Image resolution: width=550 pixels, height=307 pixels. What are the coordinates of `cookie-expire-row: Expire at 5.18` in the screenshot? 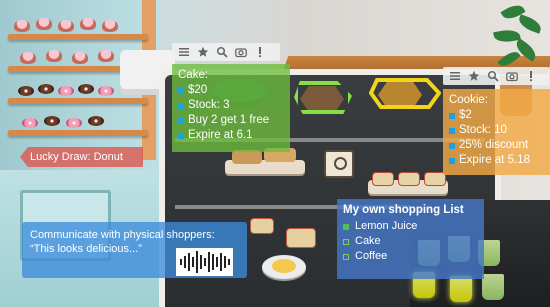 It's located at (496, 160).